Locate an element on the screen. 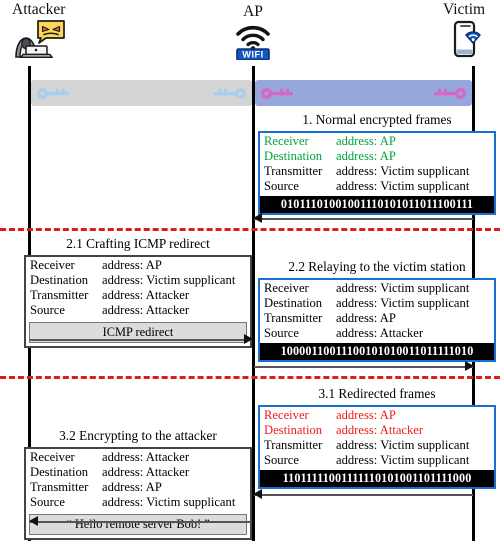  hacker-laptop-icon is located at coordinates (61, 38).